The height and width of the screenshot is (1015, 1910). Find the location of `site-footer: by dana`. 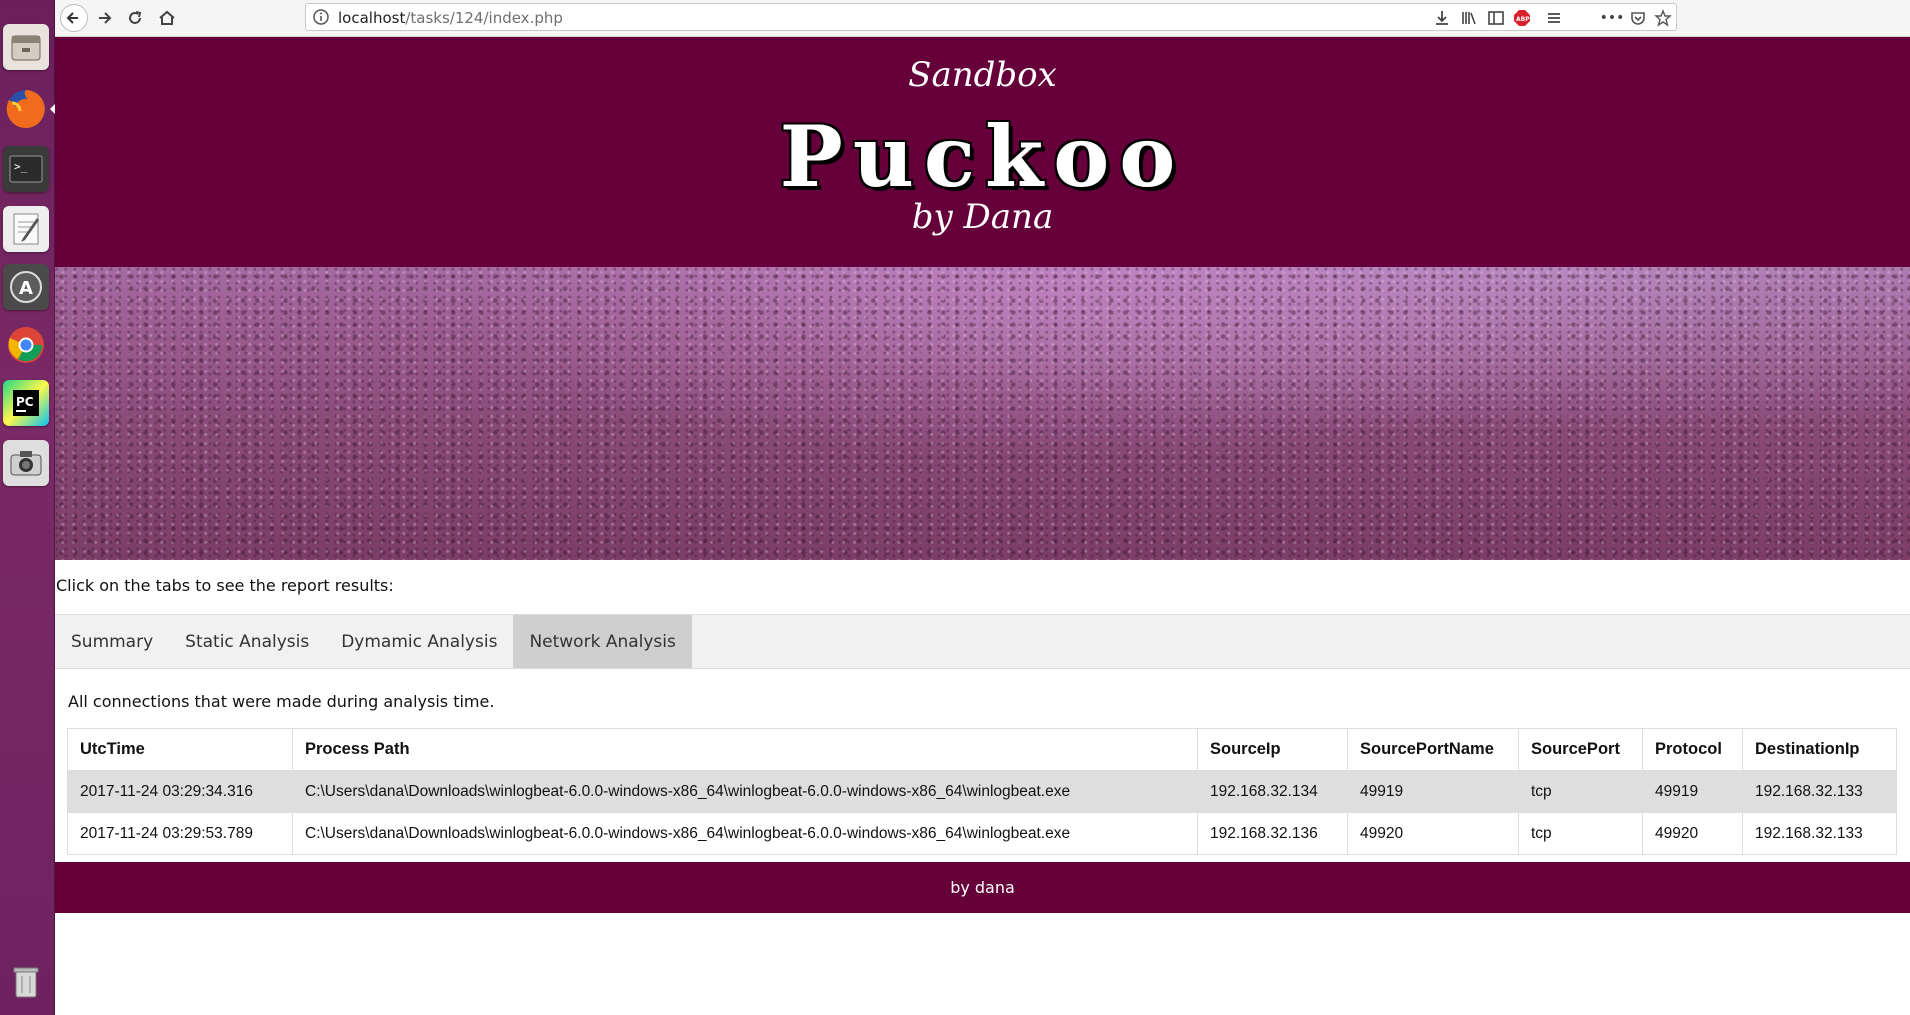

site-footer: by dana is located at coordinates (982, 887).